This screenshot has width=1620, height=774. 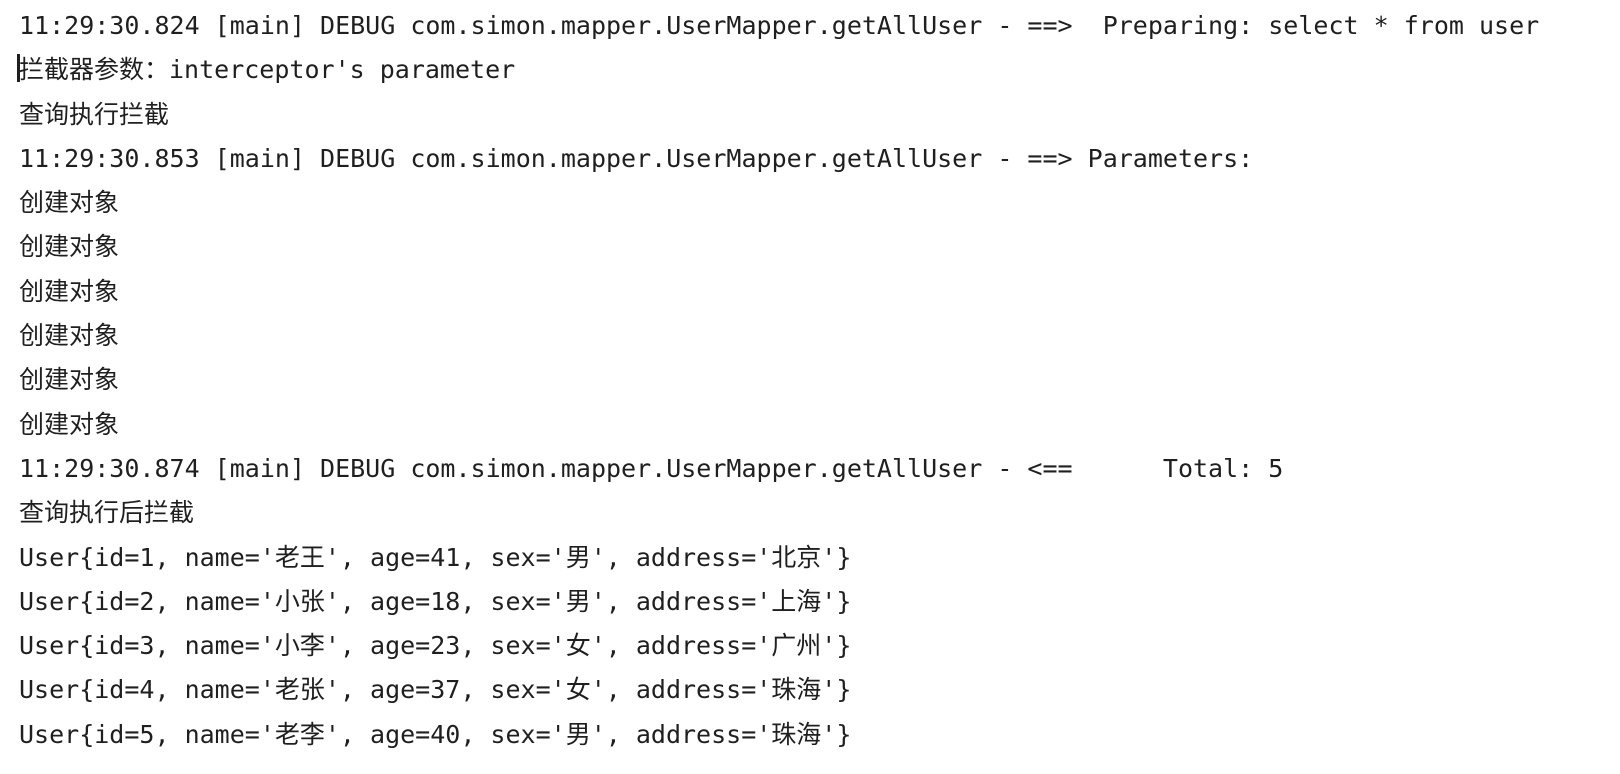 What do you see at coordinates (94, 114) in the screenshot?
I see `log-line-query-intercept: 查询执行拦截` at bounding box center [94, 114].